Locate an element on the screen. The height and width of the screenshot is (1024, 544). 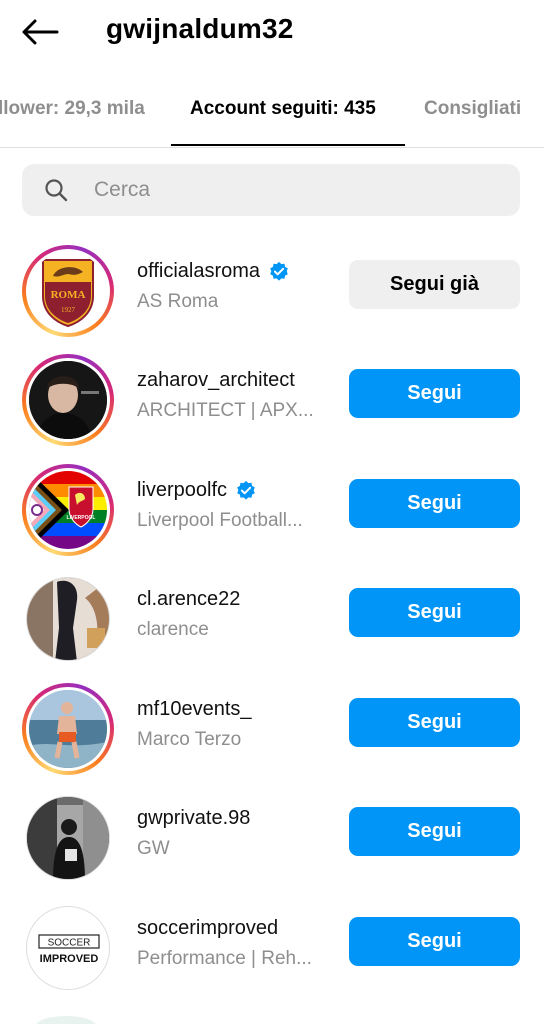
svg-text: ROMA is located at coordinates (68, 295).